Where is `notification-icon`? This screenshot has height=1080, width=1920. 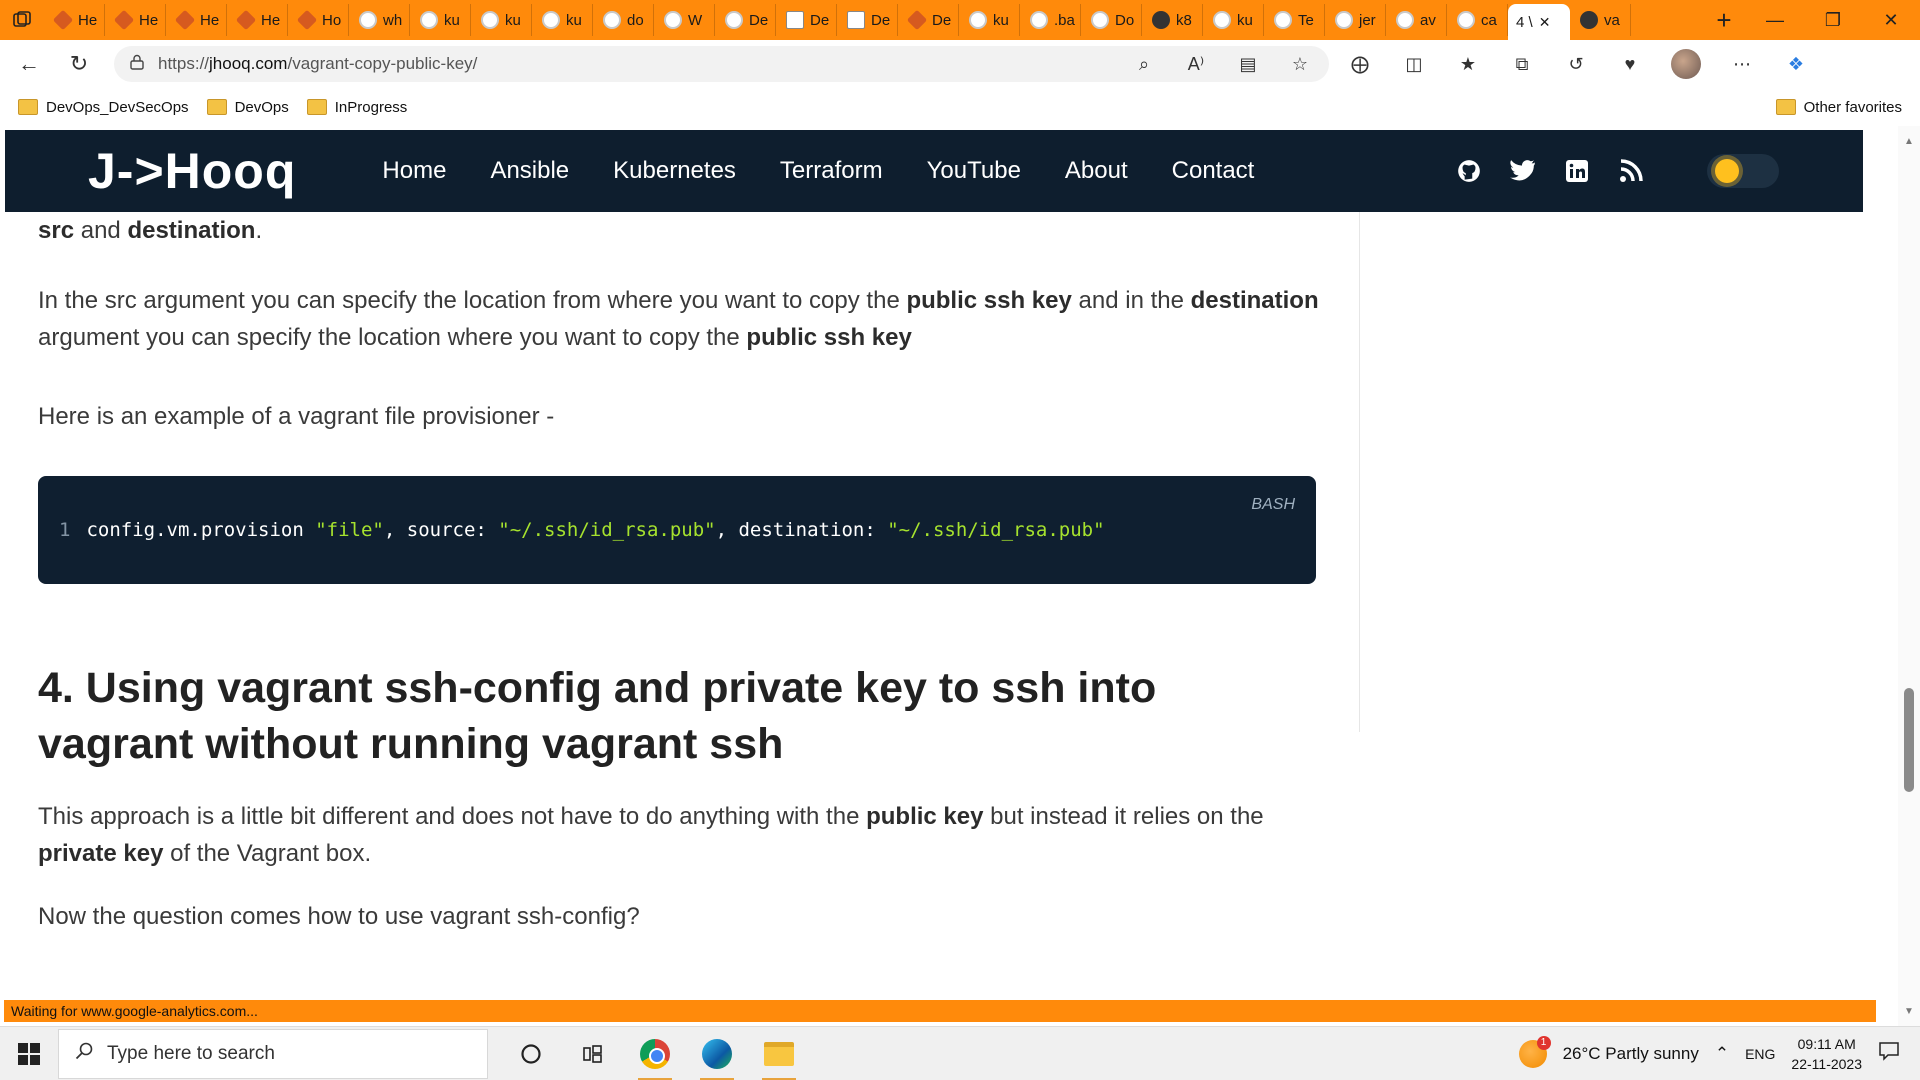
notification-icon is located at coordinates (1889, 1053).